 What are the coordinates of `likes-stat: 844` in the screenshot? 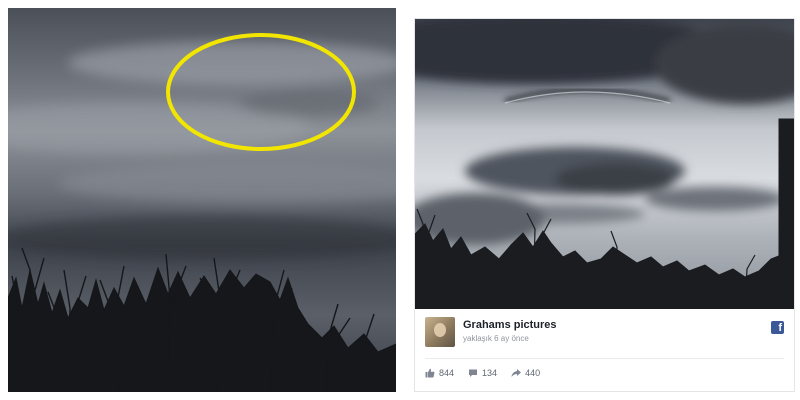 It's located at (439, 373).